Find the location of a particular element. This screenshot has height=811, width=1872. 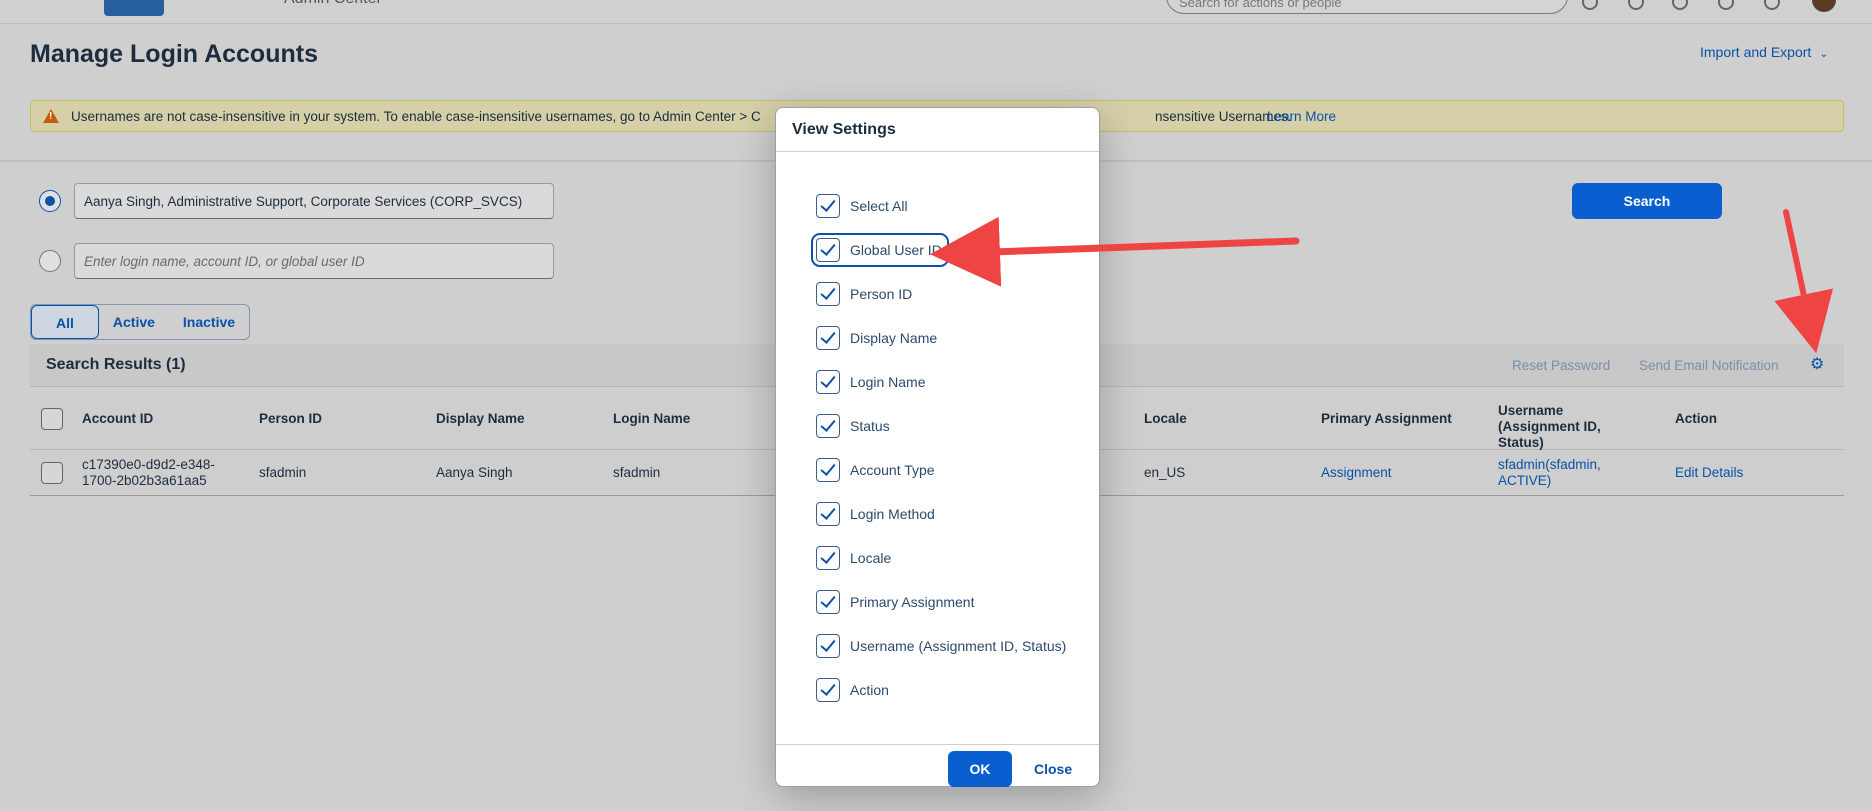

page-title: Manage Login Accounts is located at coordinates (174, 54).